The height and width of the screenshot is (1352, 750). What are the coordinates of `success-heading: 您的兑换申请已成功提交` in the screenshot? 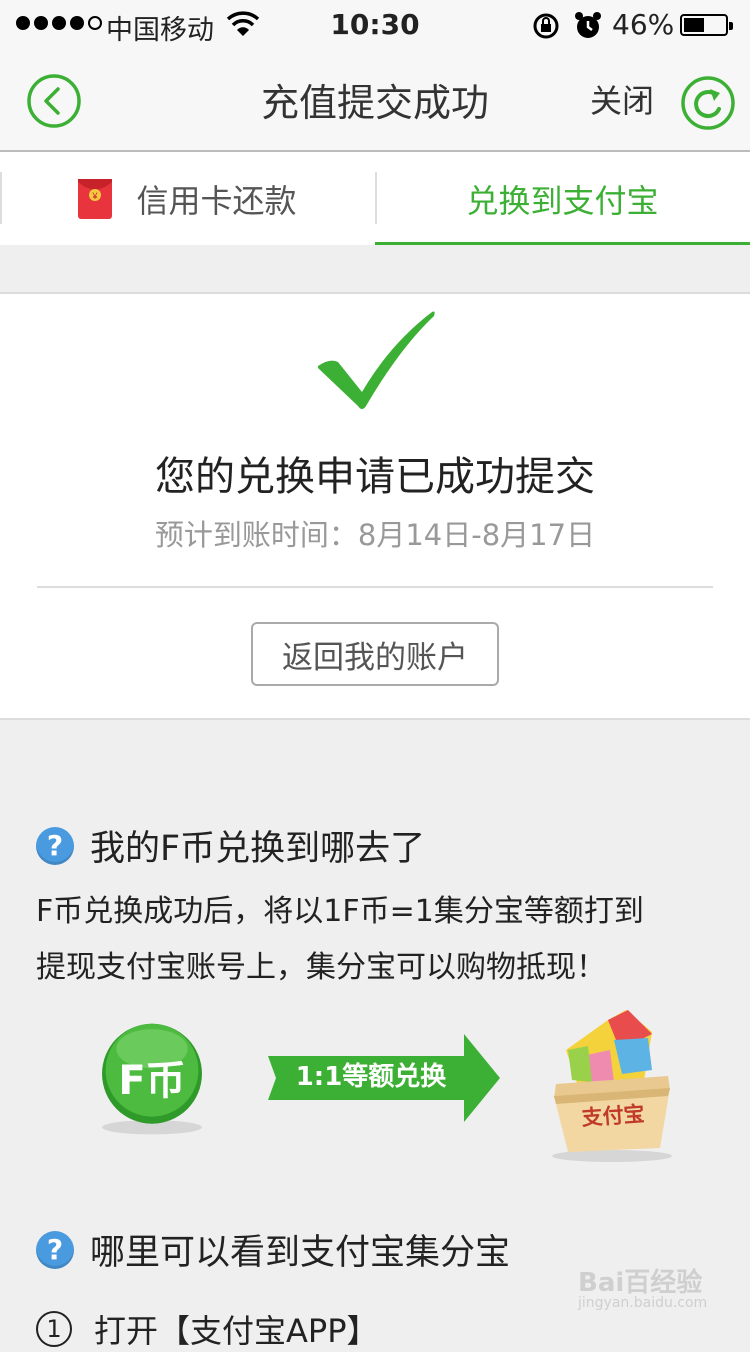 It's located at (375, 477).